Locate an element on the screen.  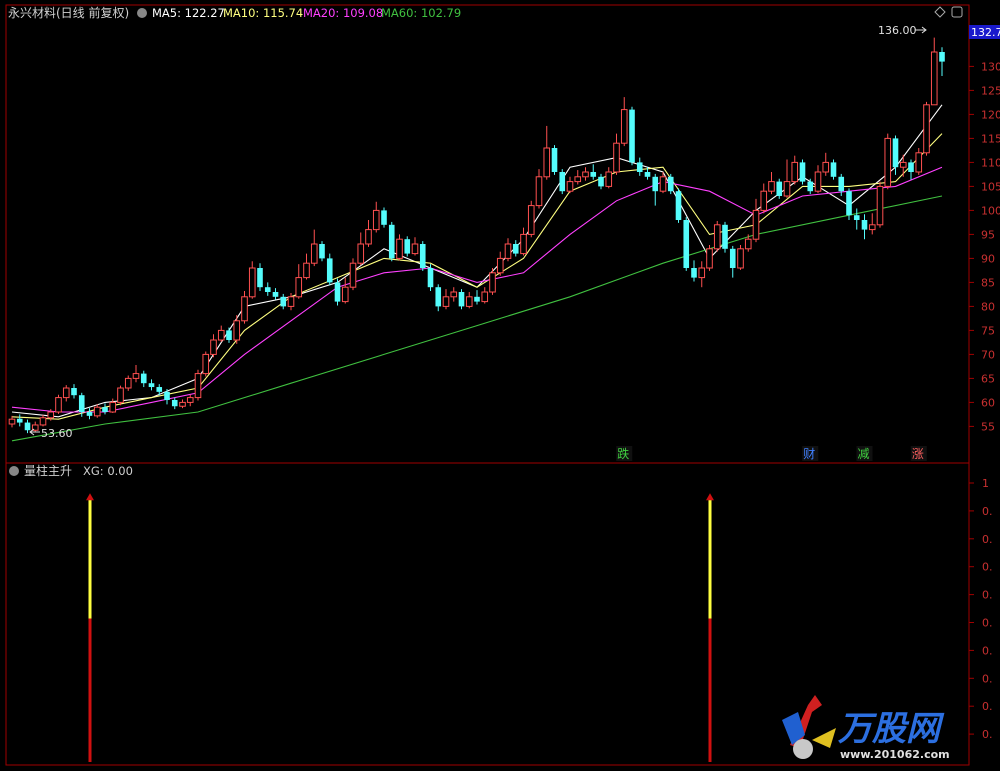
y-tick-label: 95 is located at coordinates (988, 234).